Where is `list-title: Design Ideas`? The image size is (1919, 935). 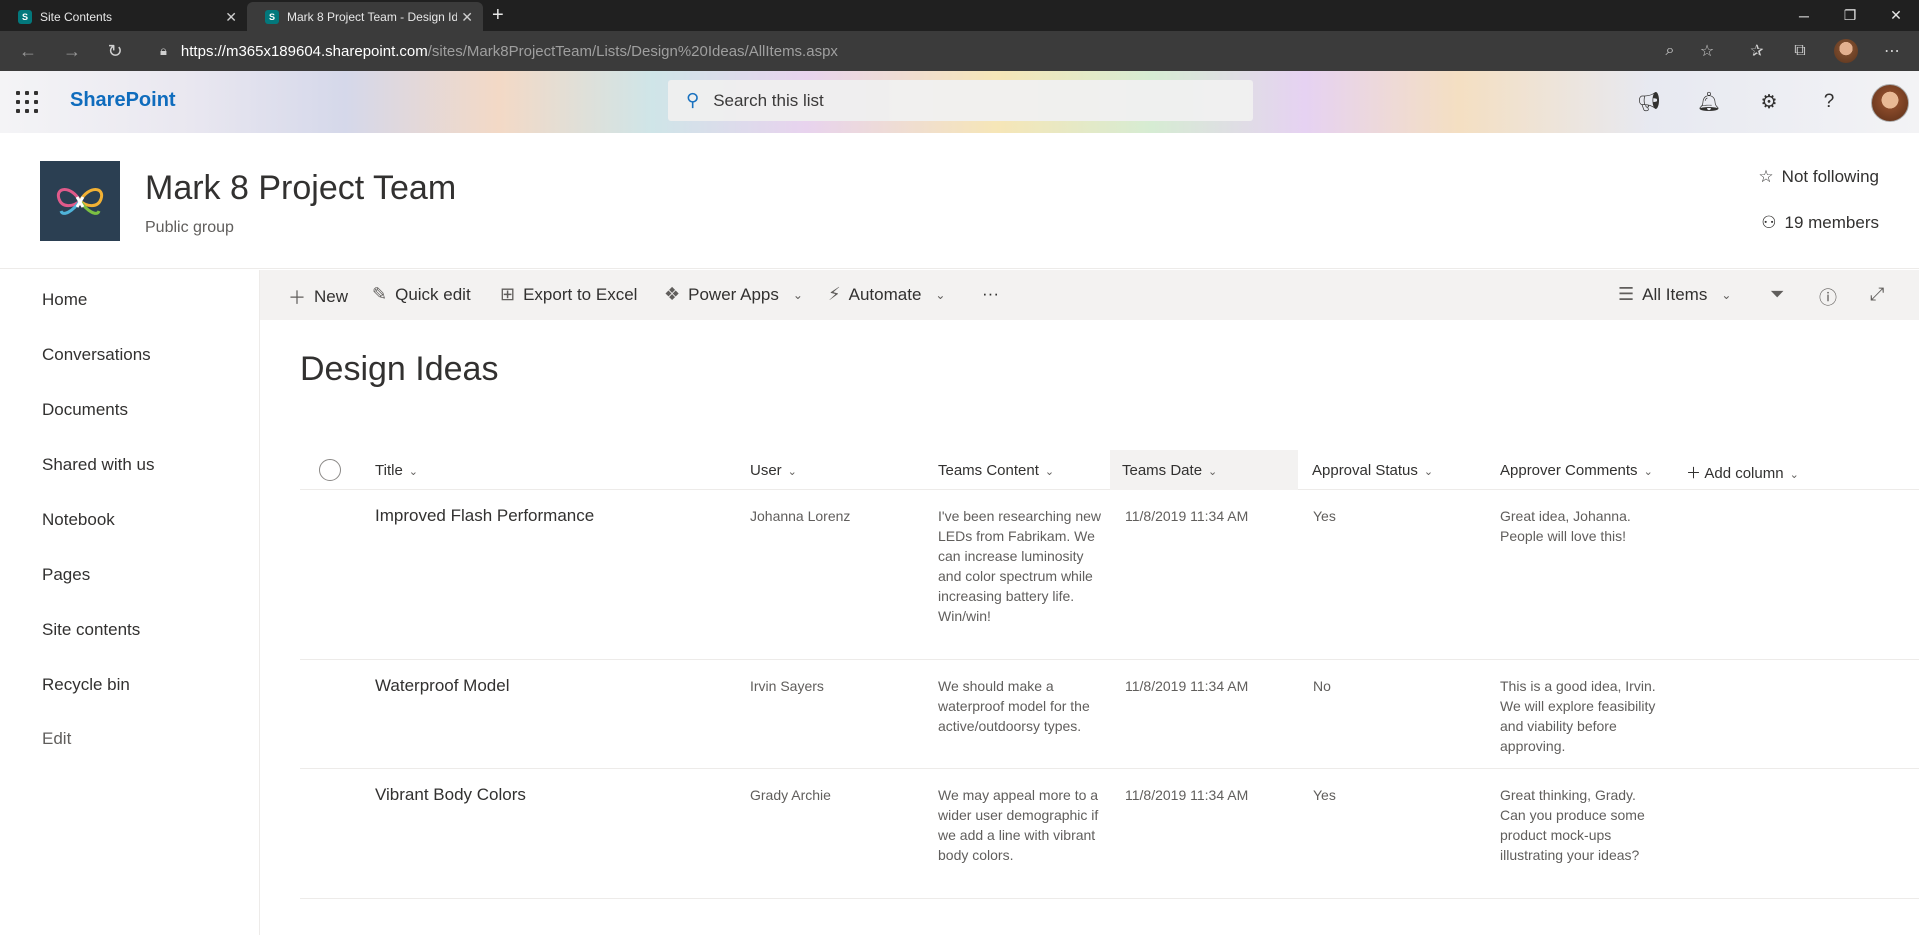 list-title: Design Ideas is located at coordinates (399, 369).